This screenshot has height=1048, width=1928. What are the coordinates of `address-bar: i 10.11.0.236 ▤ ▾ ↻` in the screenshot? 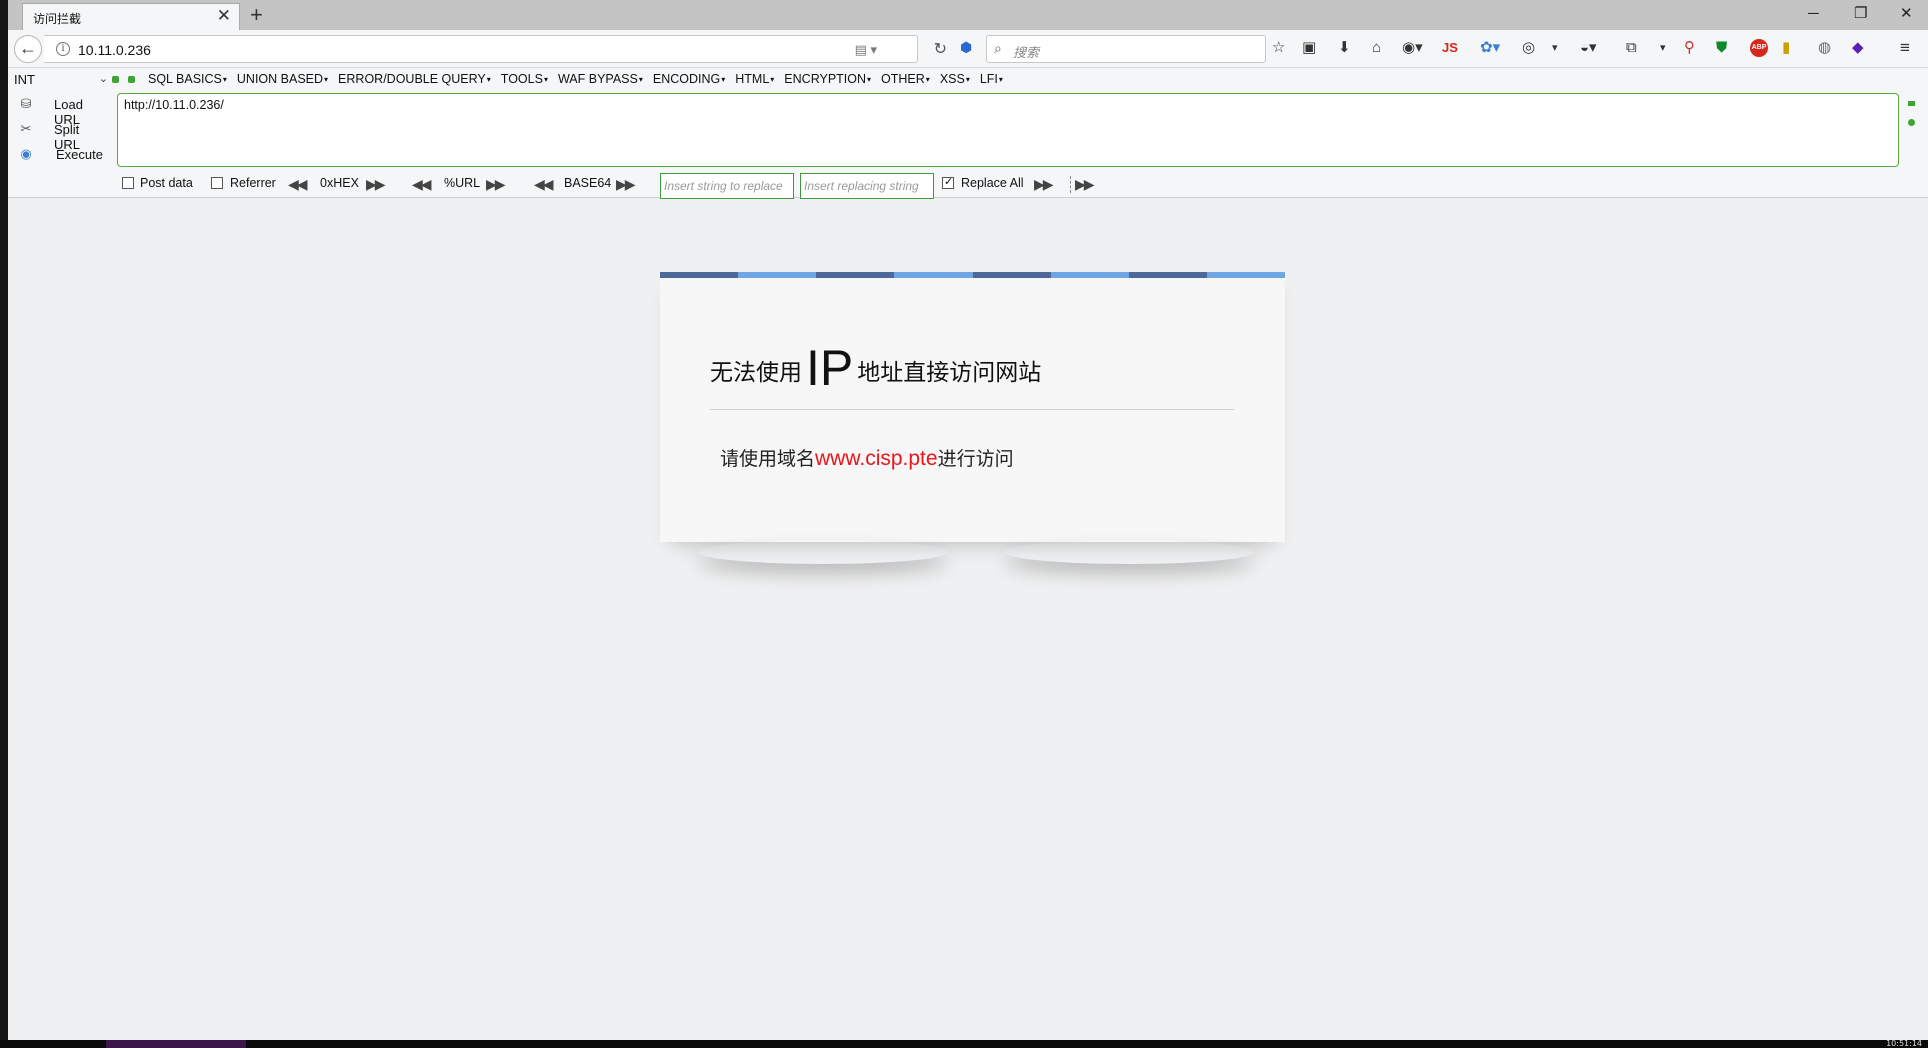 It's located at (495, 49).